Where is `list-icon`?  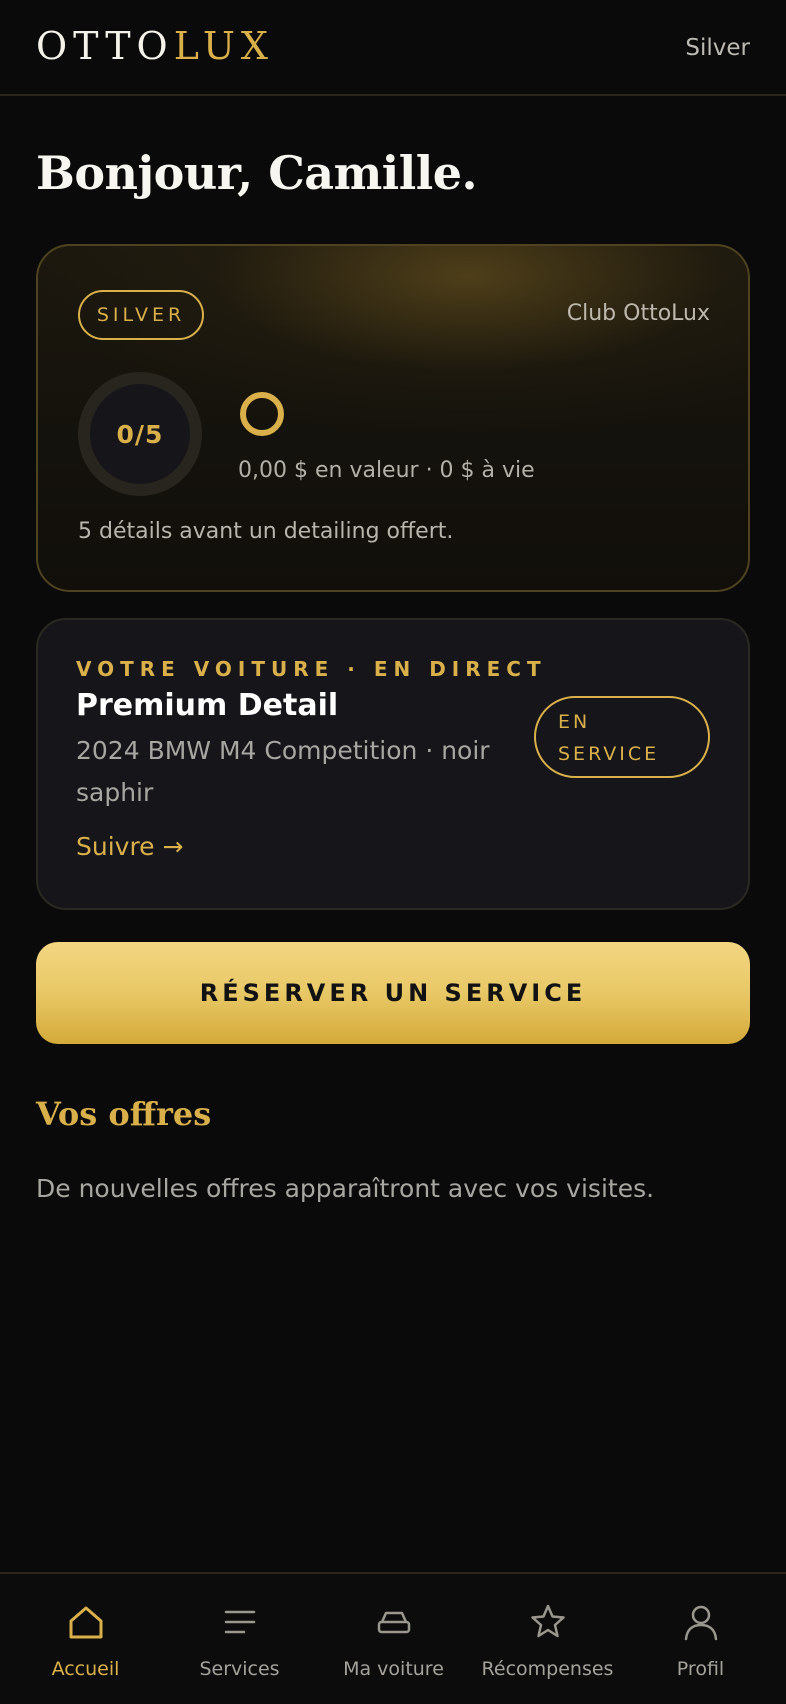
list-icon is located at coordinates (239, 1622).